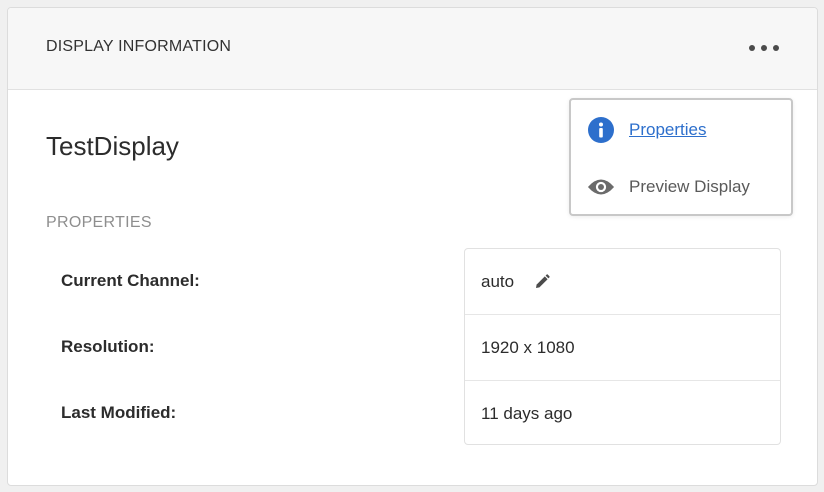 Image resolution: width=824 pixels, height=492 pixels. What do you see at coordinates (112, 146) in the screenshot?
I see `display-name: TestDisplay` at bounding box center [112, 146].